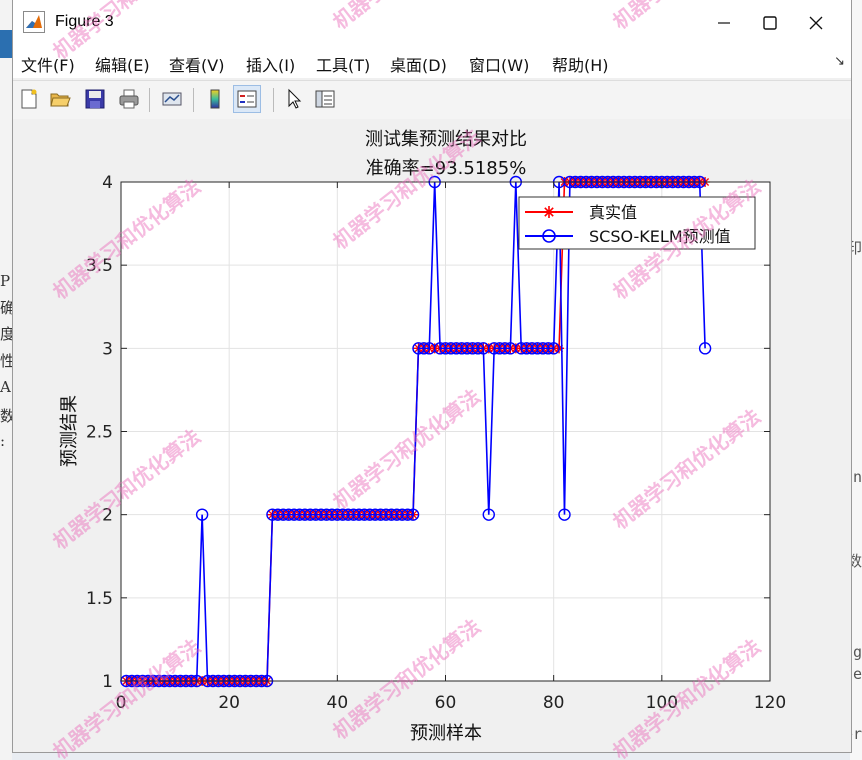  What do you see at coordinates (6, 44) in the screenshot?
I see `background-blue-tab` at bounding box center [6, 44].